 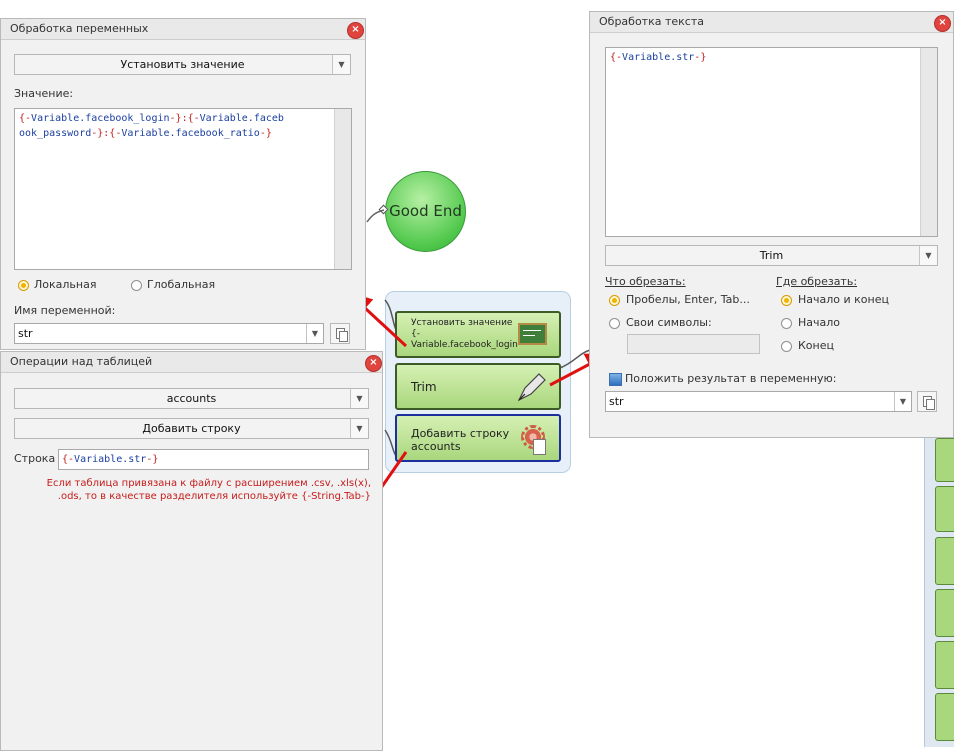 I want to click on radio-global, so click(x=136, y=285).